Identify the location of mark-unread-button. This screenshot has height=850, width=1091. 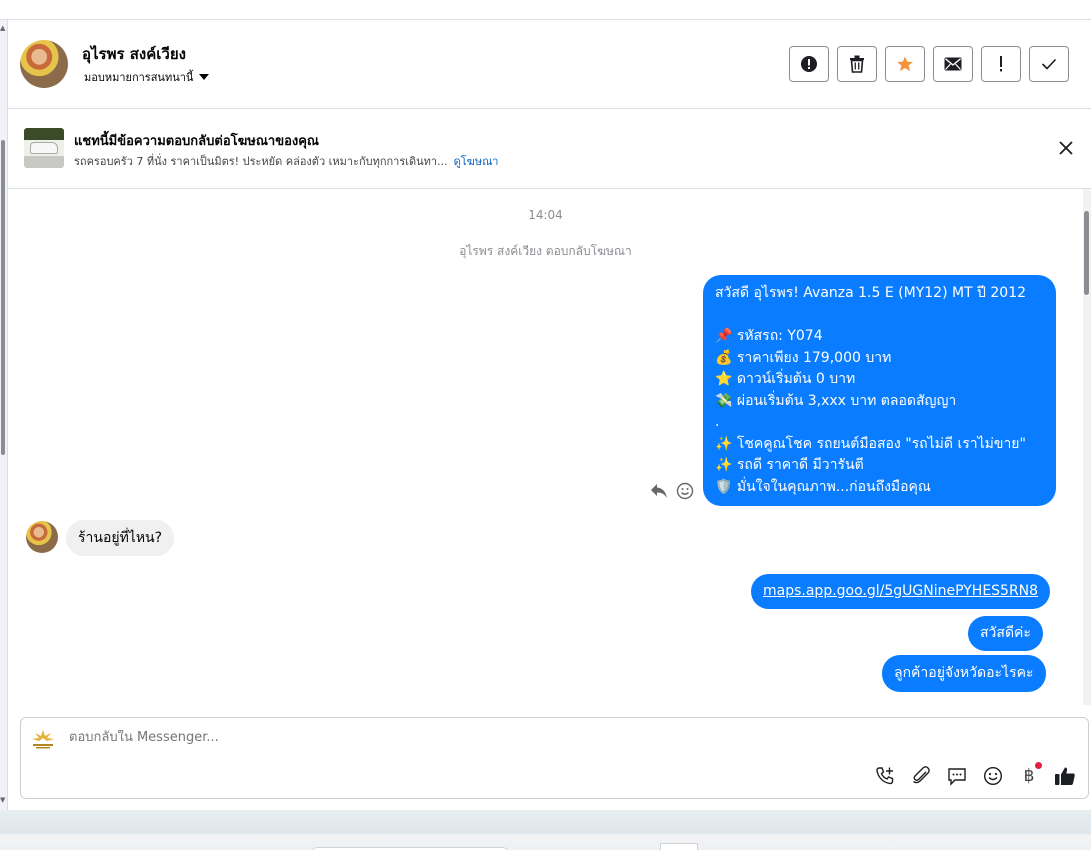
(953, 64).